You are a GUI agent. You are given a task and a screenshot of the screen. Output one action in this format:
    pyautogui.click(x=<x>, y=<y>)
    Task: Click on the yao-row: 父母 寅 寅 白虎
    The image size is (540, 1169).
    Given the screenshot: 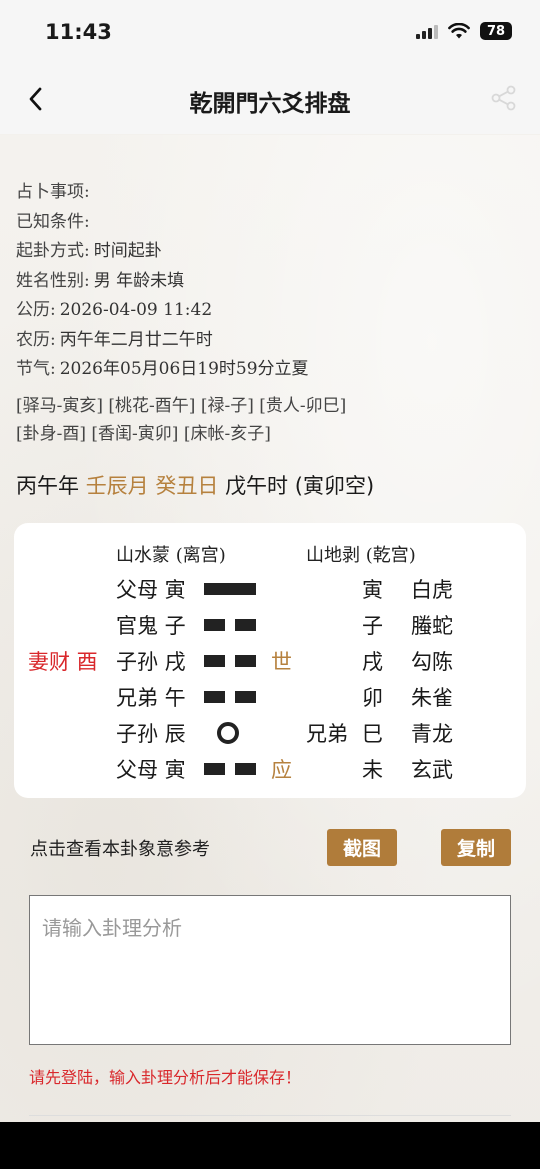 What is the action you would take?
    pyautogui.click(x=270, y=588)
    